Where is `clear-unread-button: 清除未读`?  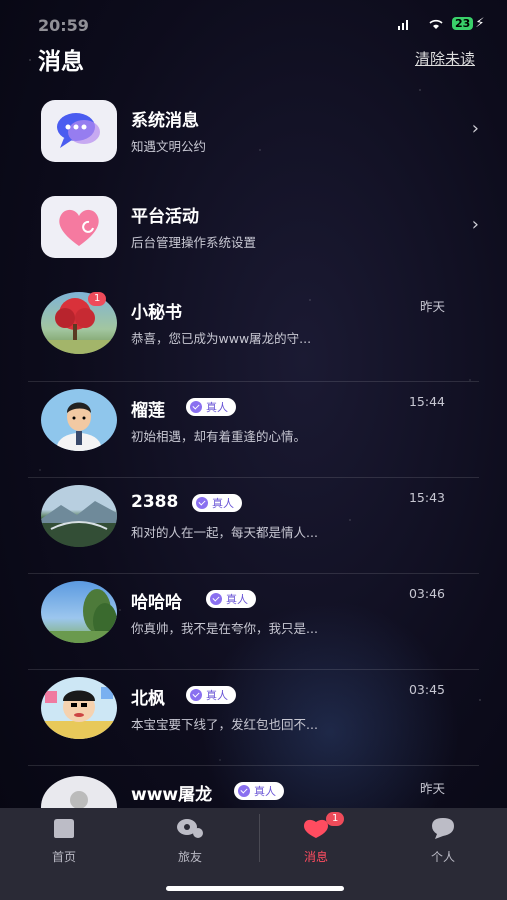 clear-unread-button: 清除未读 is located at coordinates (445, 58).